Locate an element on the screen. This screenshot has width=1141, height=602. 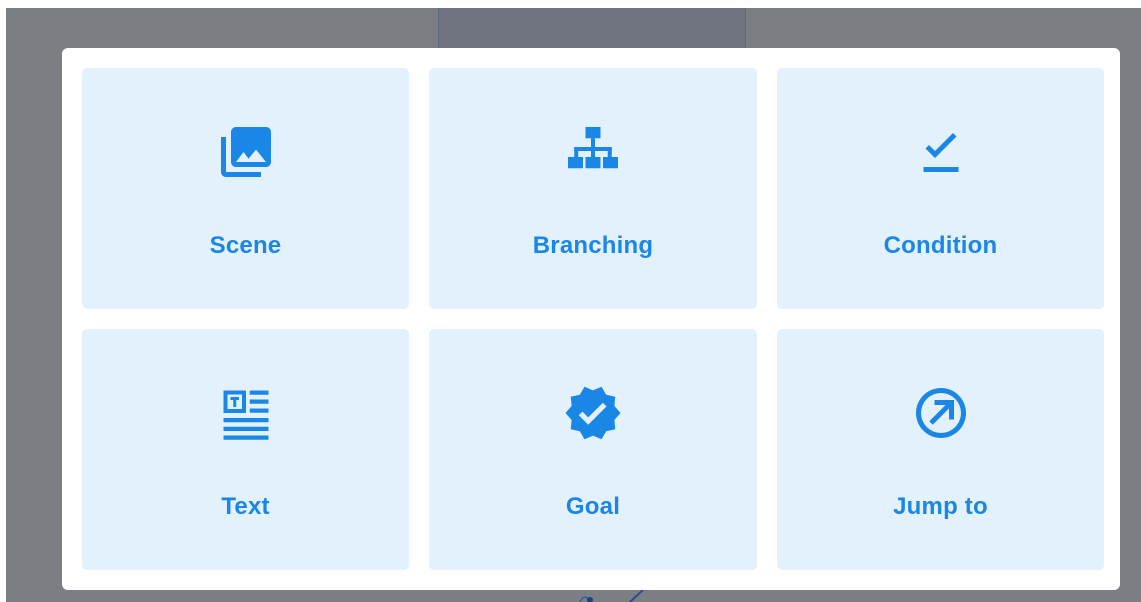
condition-label: Condition is located at coordinates (940, 245).